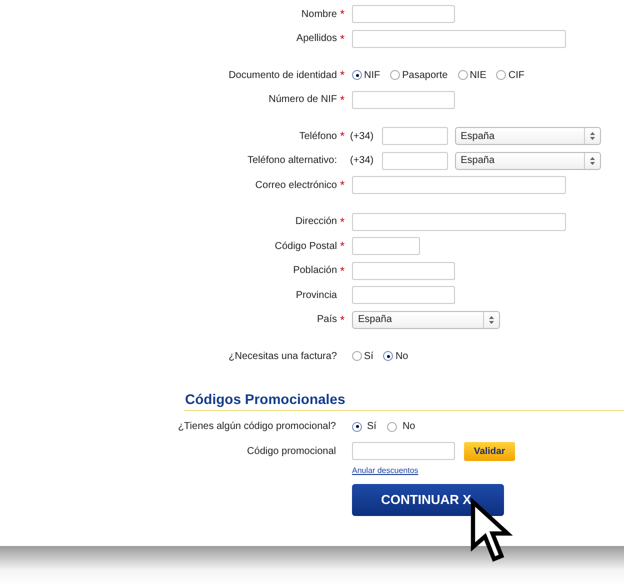 The image size is (624, 586). What do you see at coordinates (302, 100) in the screenshot?
I see `field-label: Número de NIF` at bounding box center [302, 100].